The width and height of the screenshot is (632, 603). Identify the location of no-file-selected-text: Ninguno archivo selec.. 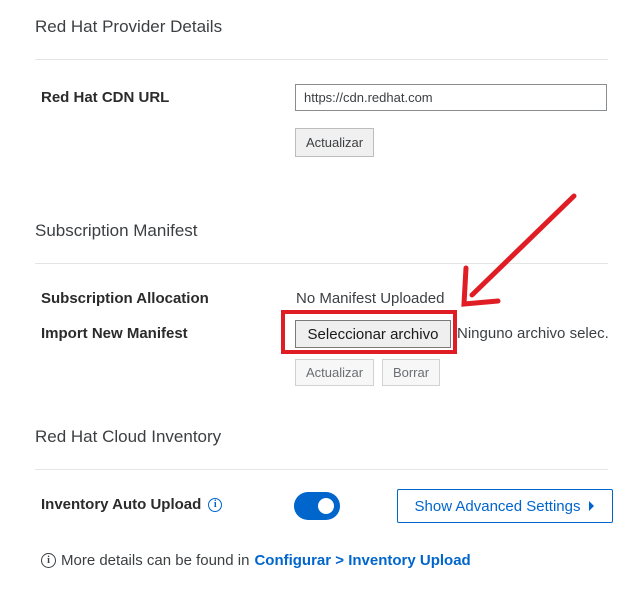
(533, 333).